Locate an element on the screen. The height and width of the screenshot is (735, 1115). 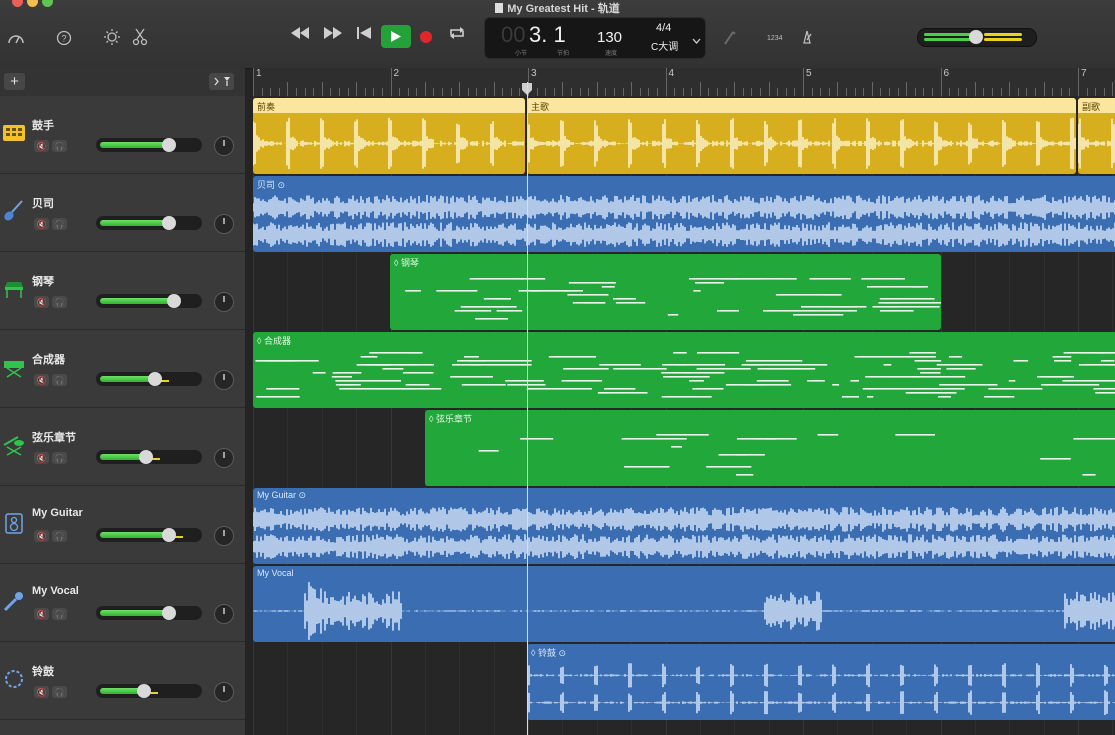
editors-icon is located at coordinates (140, 37).